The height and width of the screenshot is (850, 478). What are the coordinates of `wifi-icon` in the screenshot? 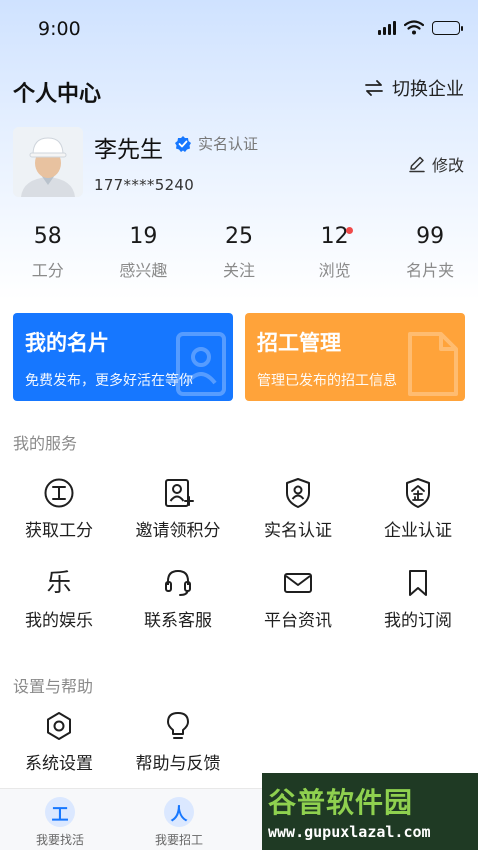 It's located at (414, 27).